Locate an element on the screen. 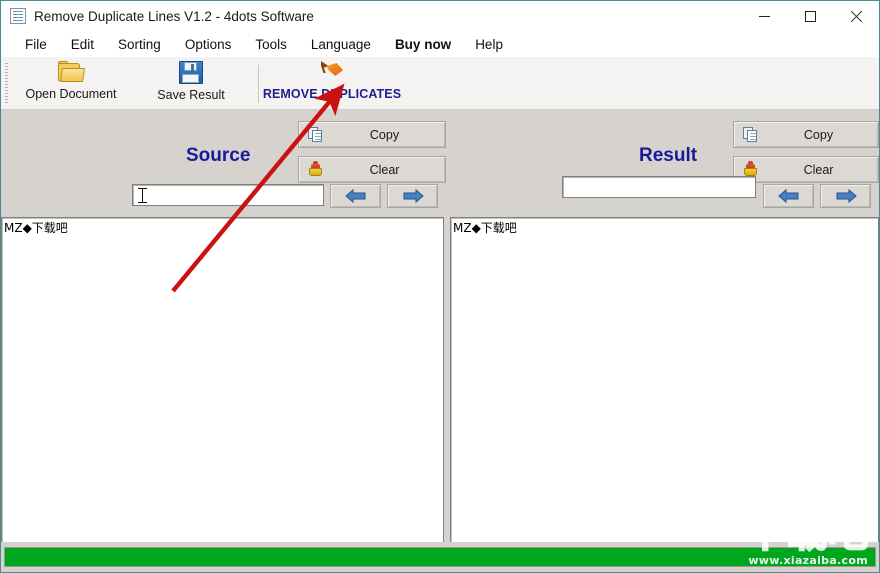 The width and height of the screenshot is (880, 573). orange-arrow-icon is located at coordinates (332, 72).